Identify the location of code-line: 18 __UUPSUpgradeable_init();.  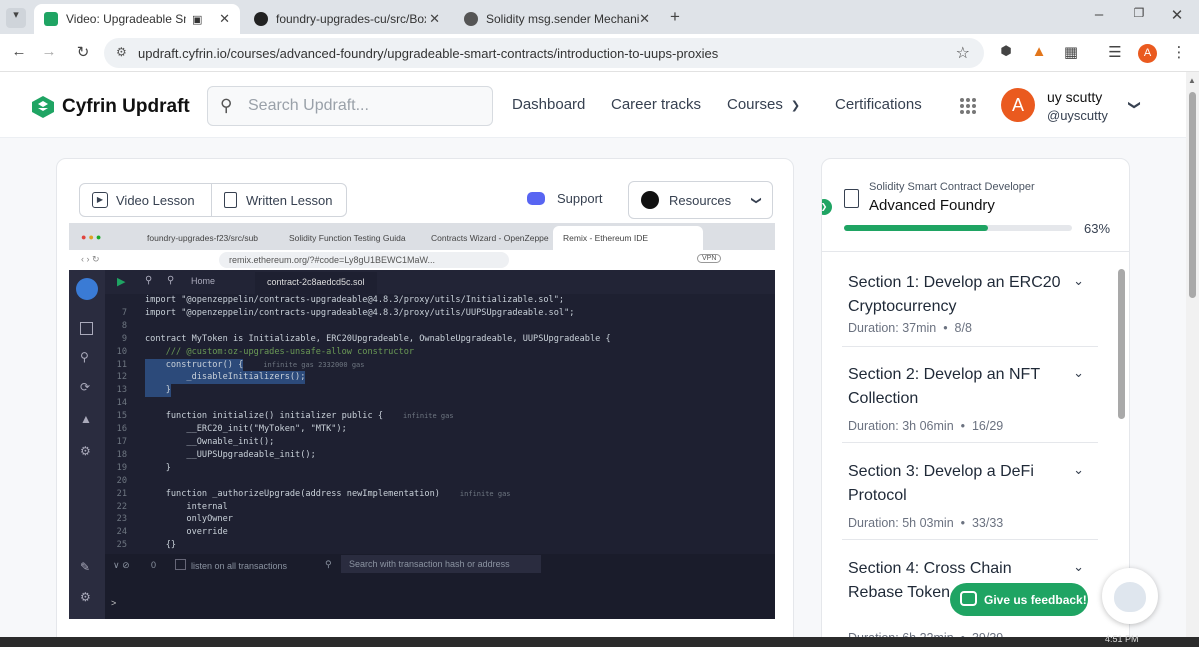
(440, 455).